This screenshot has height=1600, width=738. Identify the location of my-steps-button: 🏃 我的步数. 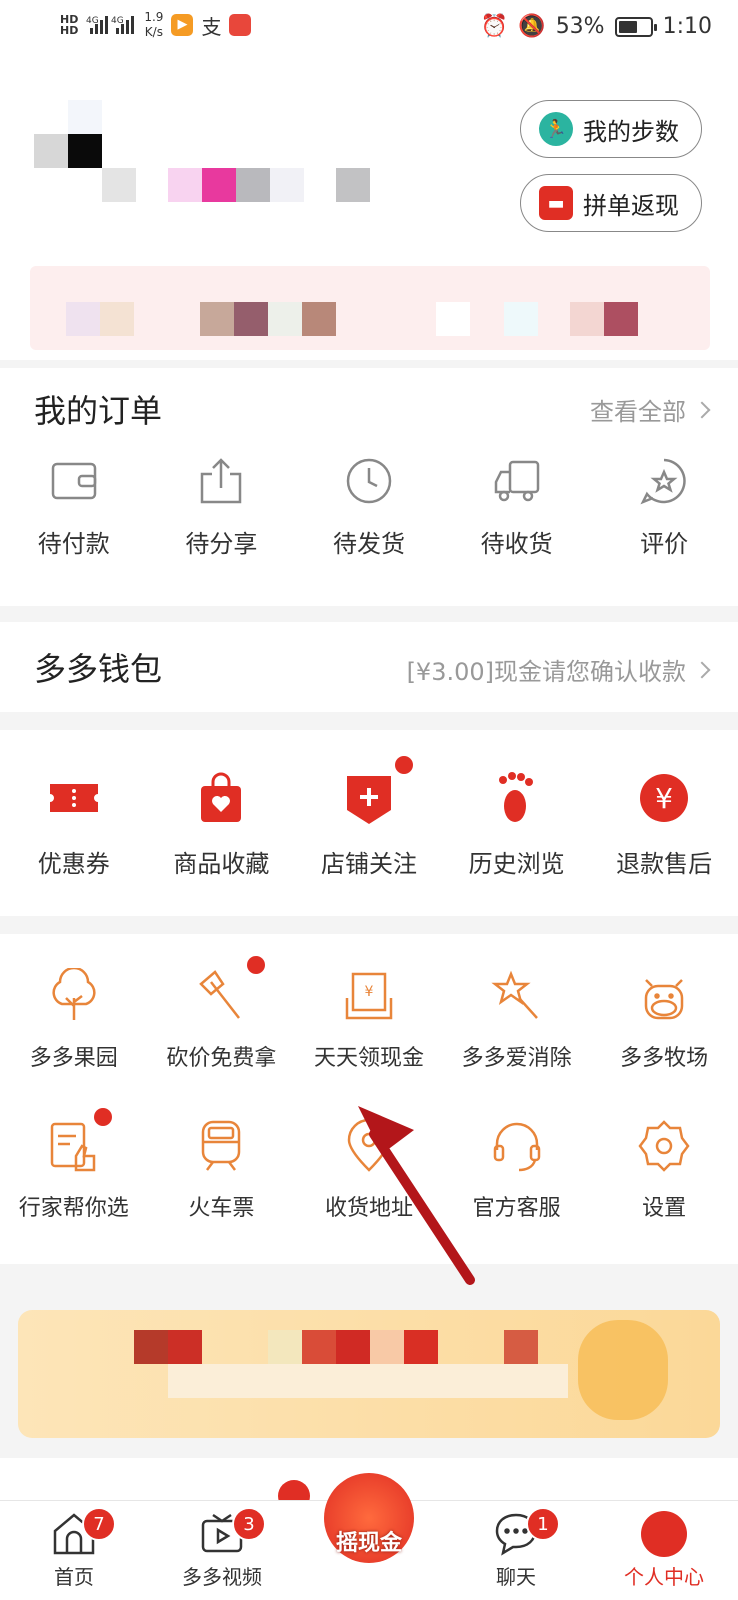
(611, 129).